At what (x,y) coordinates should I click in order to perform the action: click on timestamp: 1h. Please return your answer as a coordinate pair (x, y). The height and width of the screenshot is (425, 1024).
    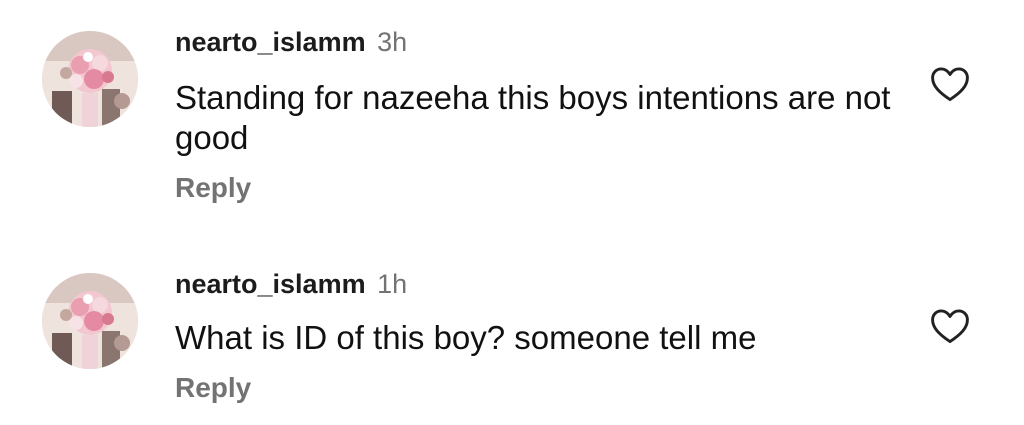
    Looking at the image, I should click on (392, 284).